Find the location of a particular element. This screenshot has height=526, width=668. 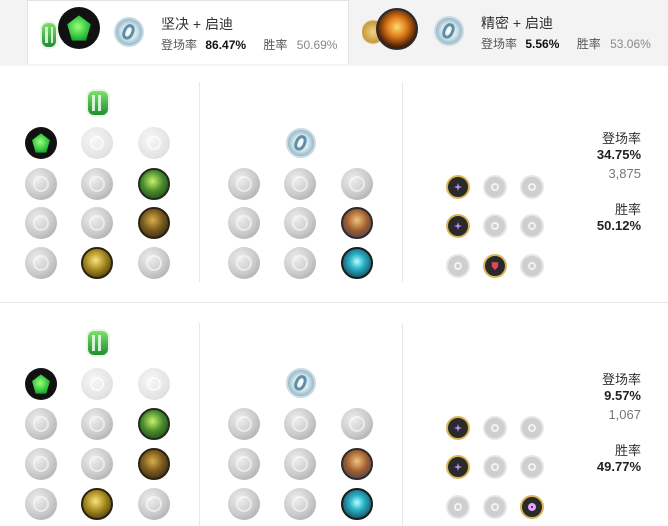

win-rate-value: 50.12% is located at coordinates (618, 225).